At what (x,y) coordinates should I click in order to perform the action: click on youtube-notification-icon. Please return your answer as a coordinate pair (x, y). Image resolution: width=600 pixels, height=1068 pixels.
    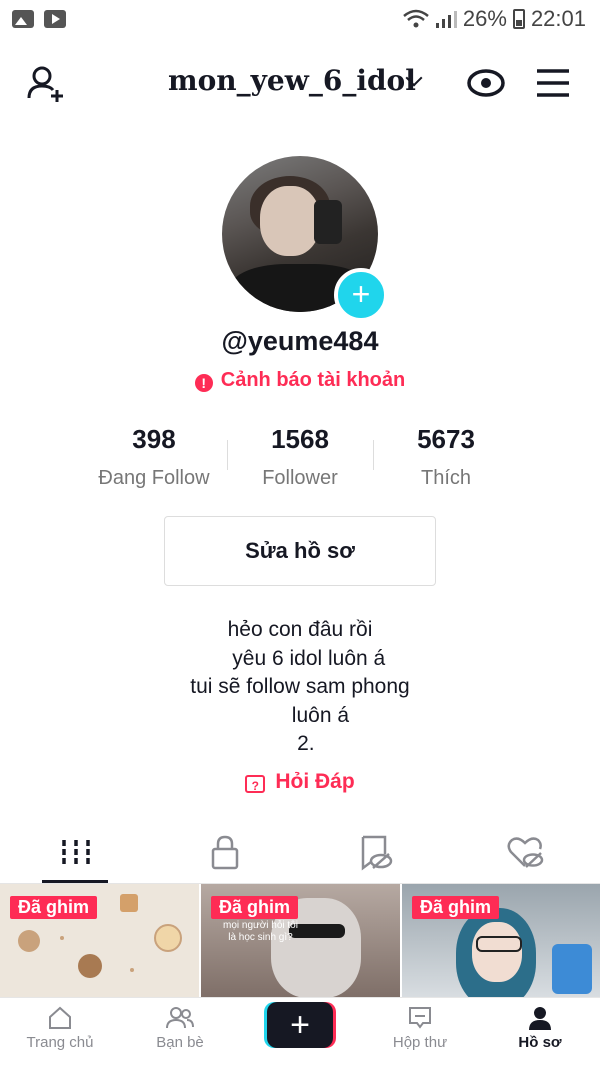
    Looking at the image, I should click on (55, 19).